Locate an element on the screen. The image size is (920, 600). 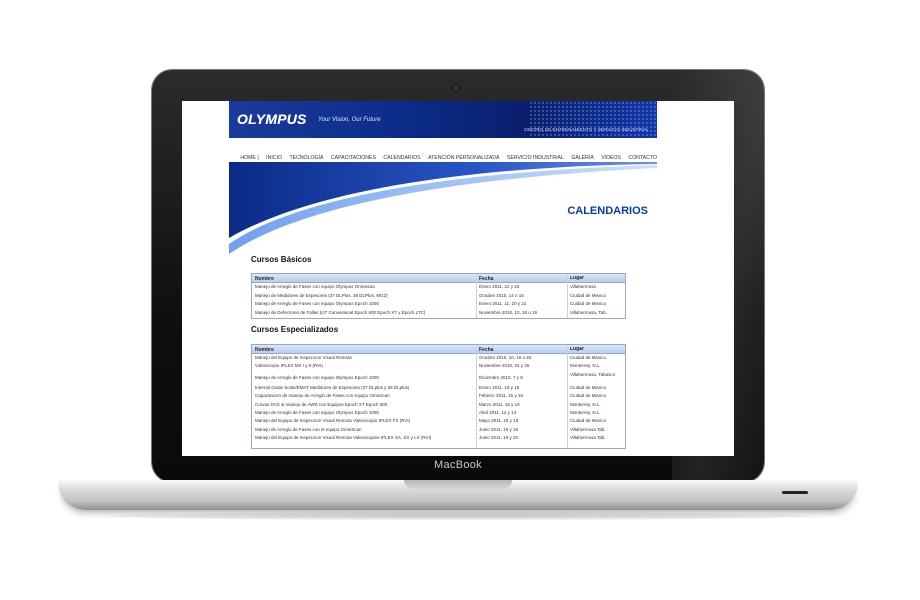
cell-lugar: Villahermosa is located at coordinates (583, 286).